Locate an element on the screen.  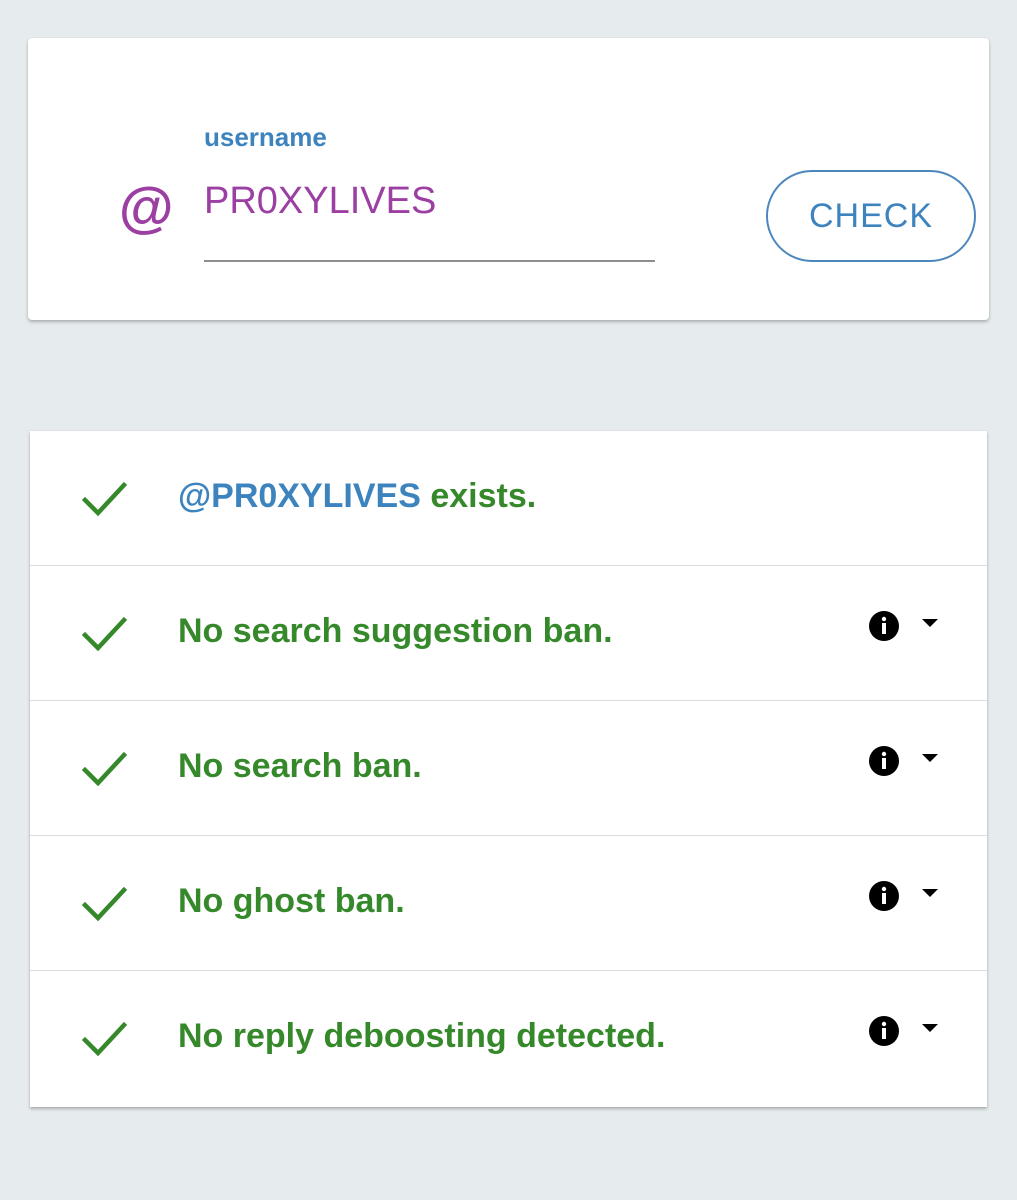
username-handle: @PR0XYLIVES is located at coordinates (299, 496).